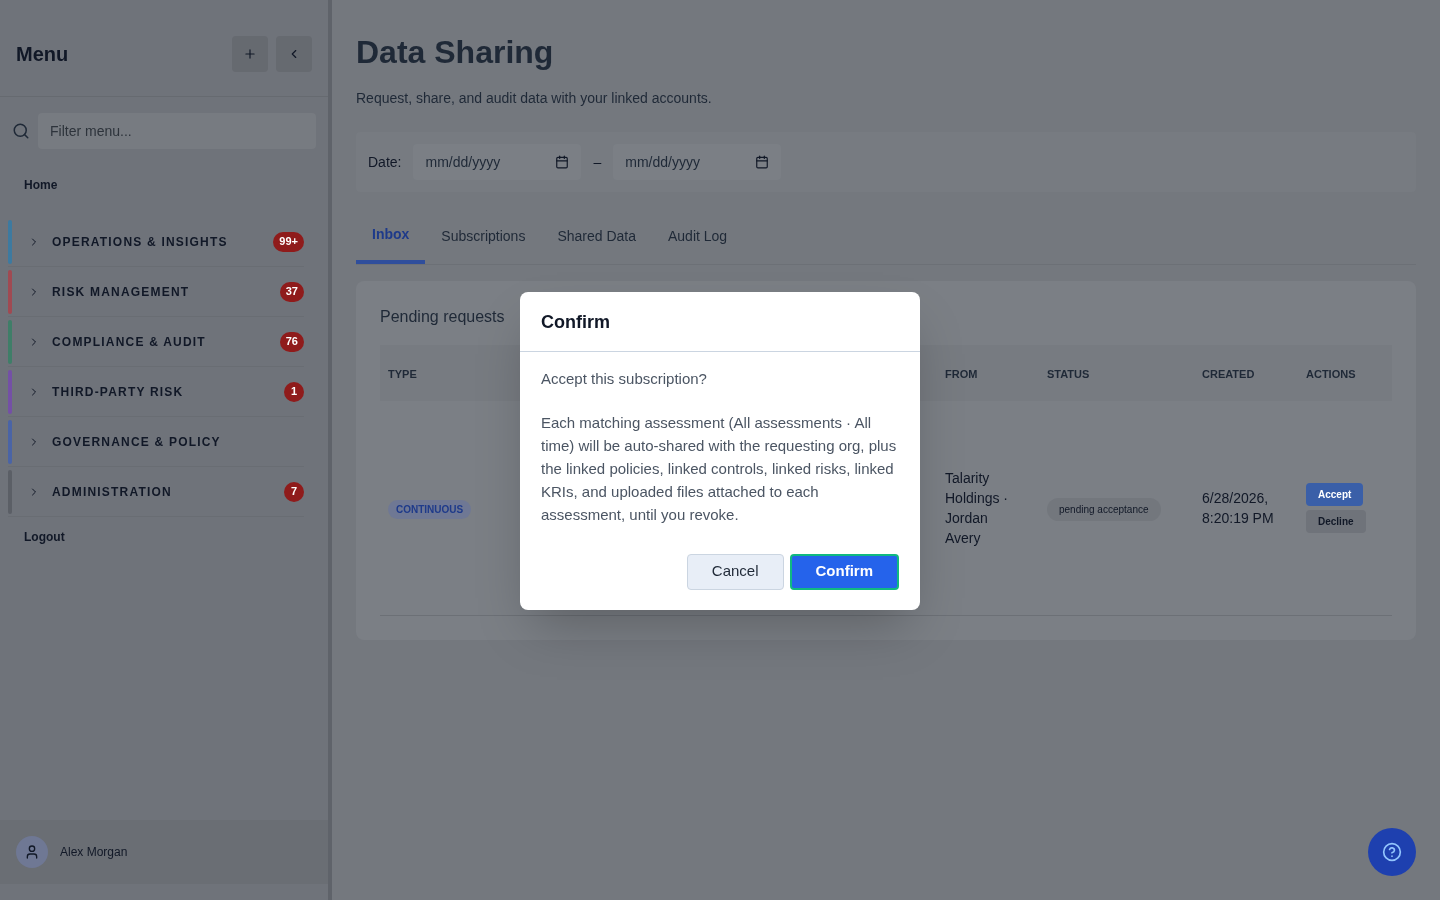 The image size is (1440, 900). Describe the element at coordinates (497, 162) in the screenshot. I see `date-from-field: mm/dd/yyyy` at that location.